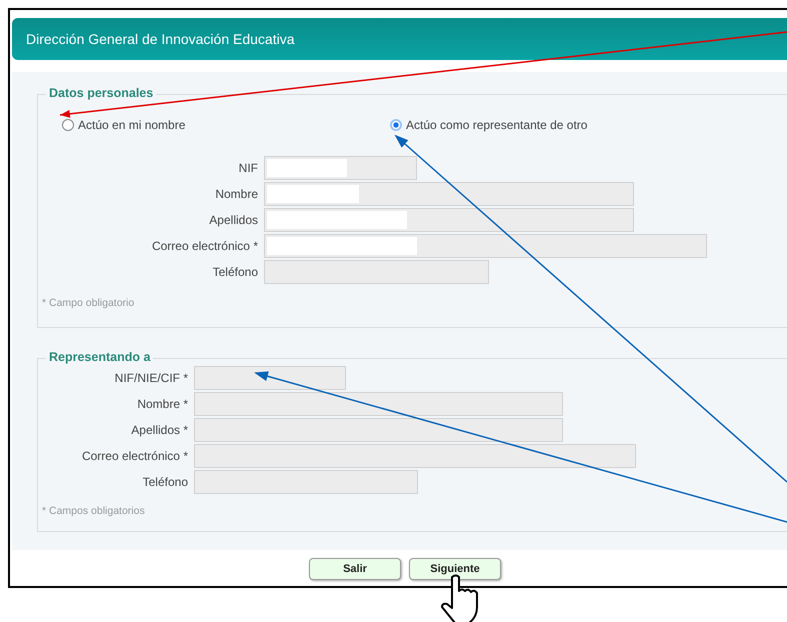 The width and height of the screenshot is (787, 622). What do you see at coordinates (233, 219) in the screenshot?
I see `field-label: Apellidos` at bounding box center [233, 219].